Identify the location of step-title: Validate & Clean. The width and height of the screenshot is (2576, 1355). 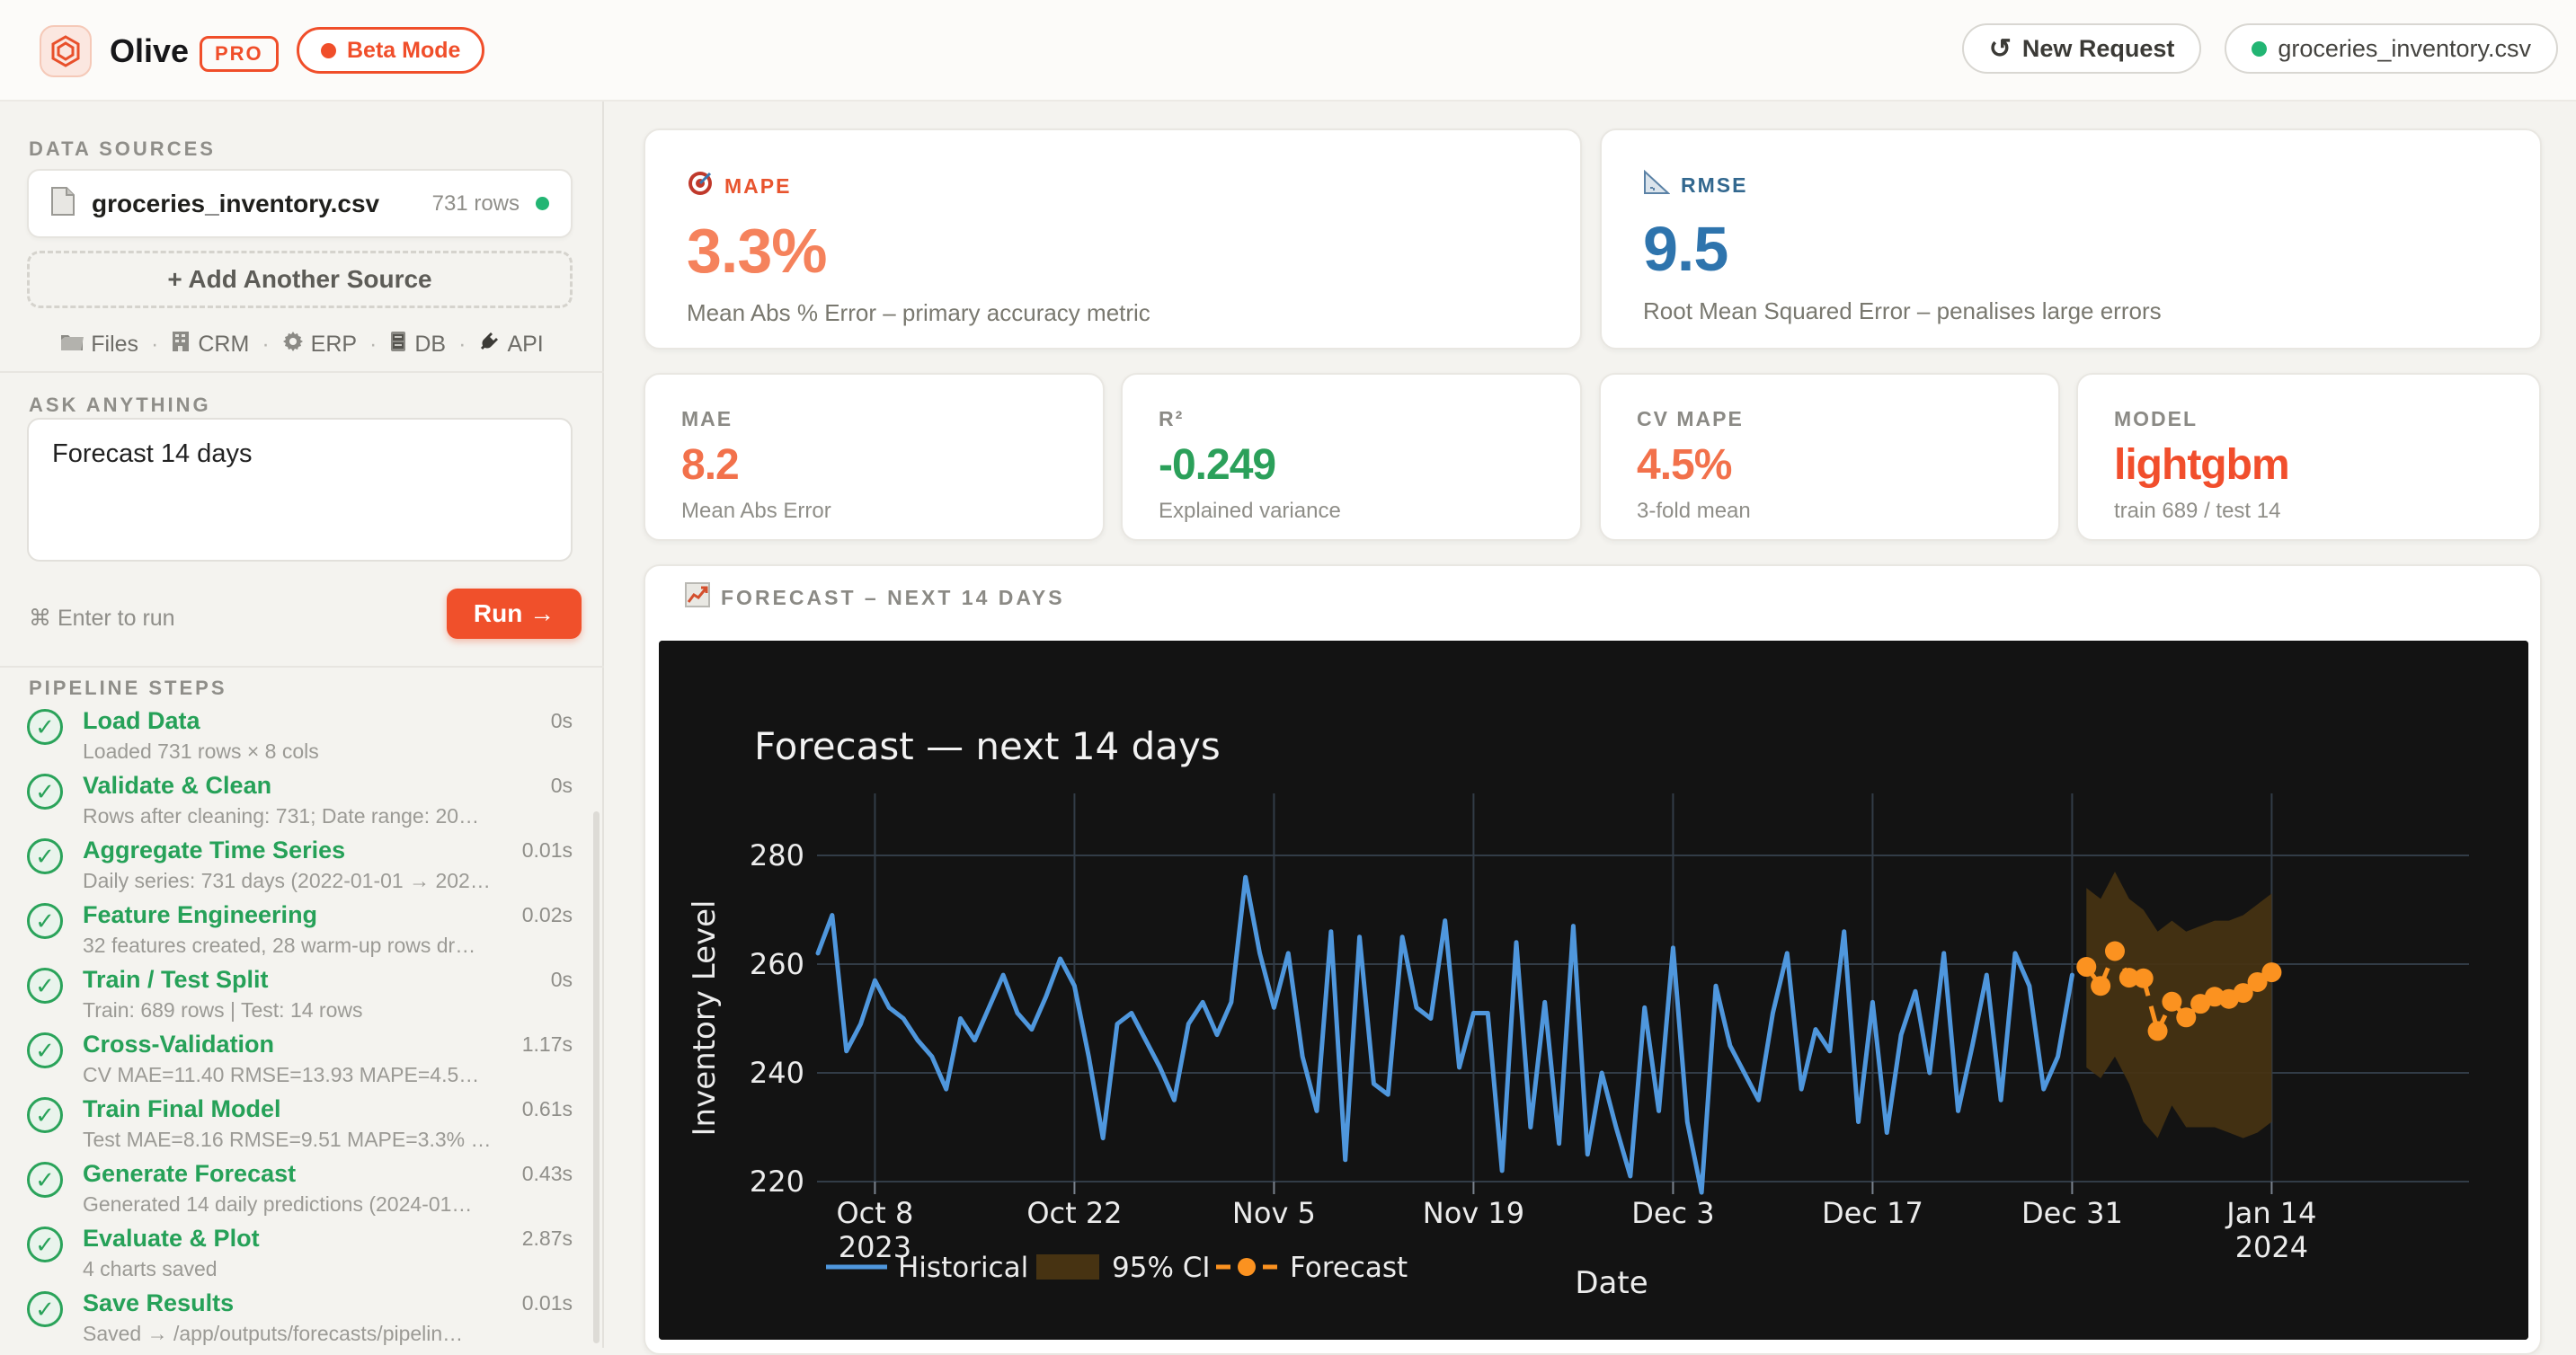
(177, 785).